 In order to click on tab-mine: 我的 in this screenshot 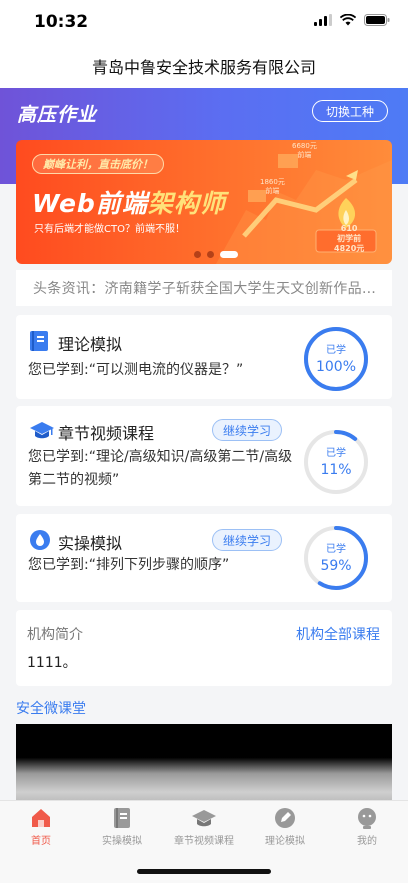, I will do `click(367, 827)`.